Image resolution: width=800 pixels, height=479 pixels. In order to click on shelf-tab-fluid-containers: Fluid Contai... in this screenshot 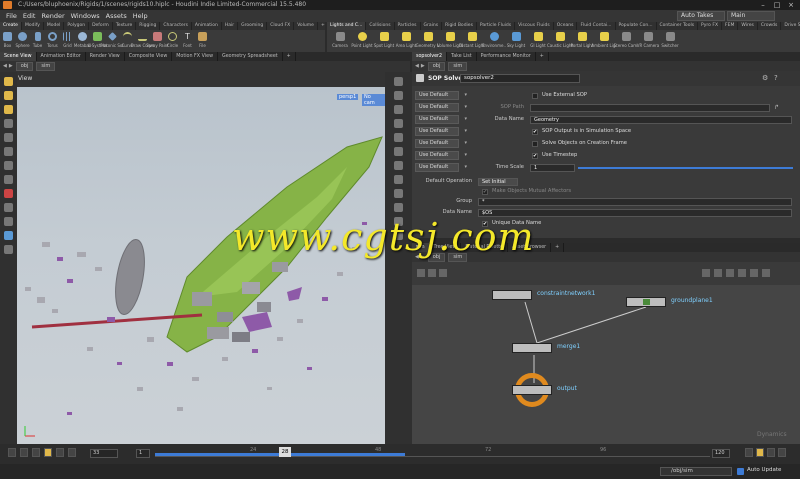, I will do `click(596, 26)`.